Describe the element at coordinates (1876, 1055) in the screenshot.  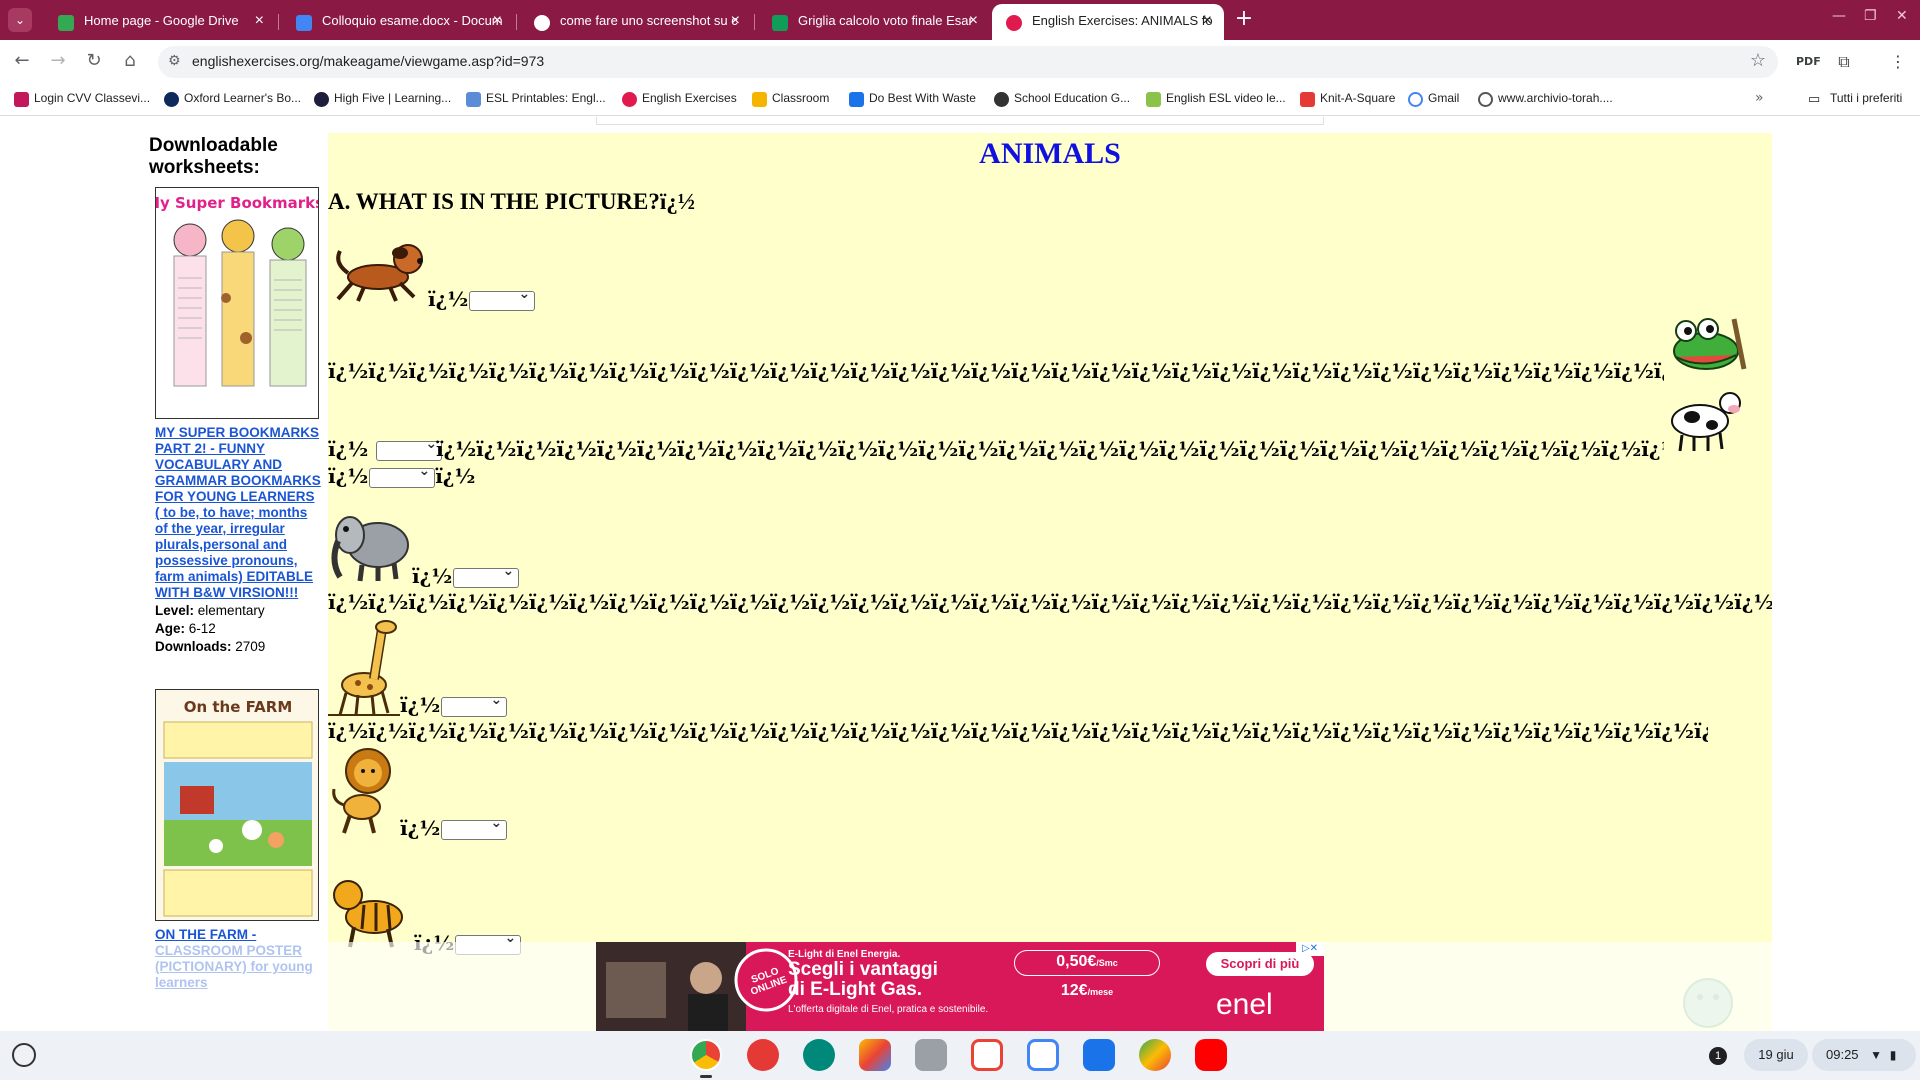
I see `wifi-icon: ▼` at that location.